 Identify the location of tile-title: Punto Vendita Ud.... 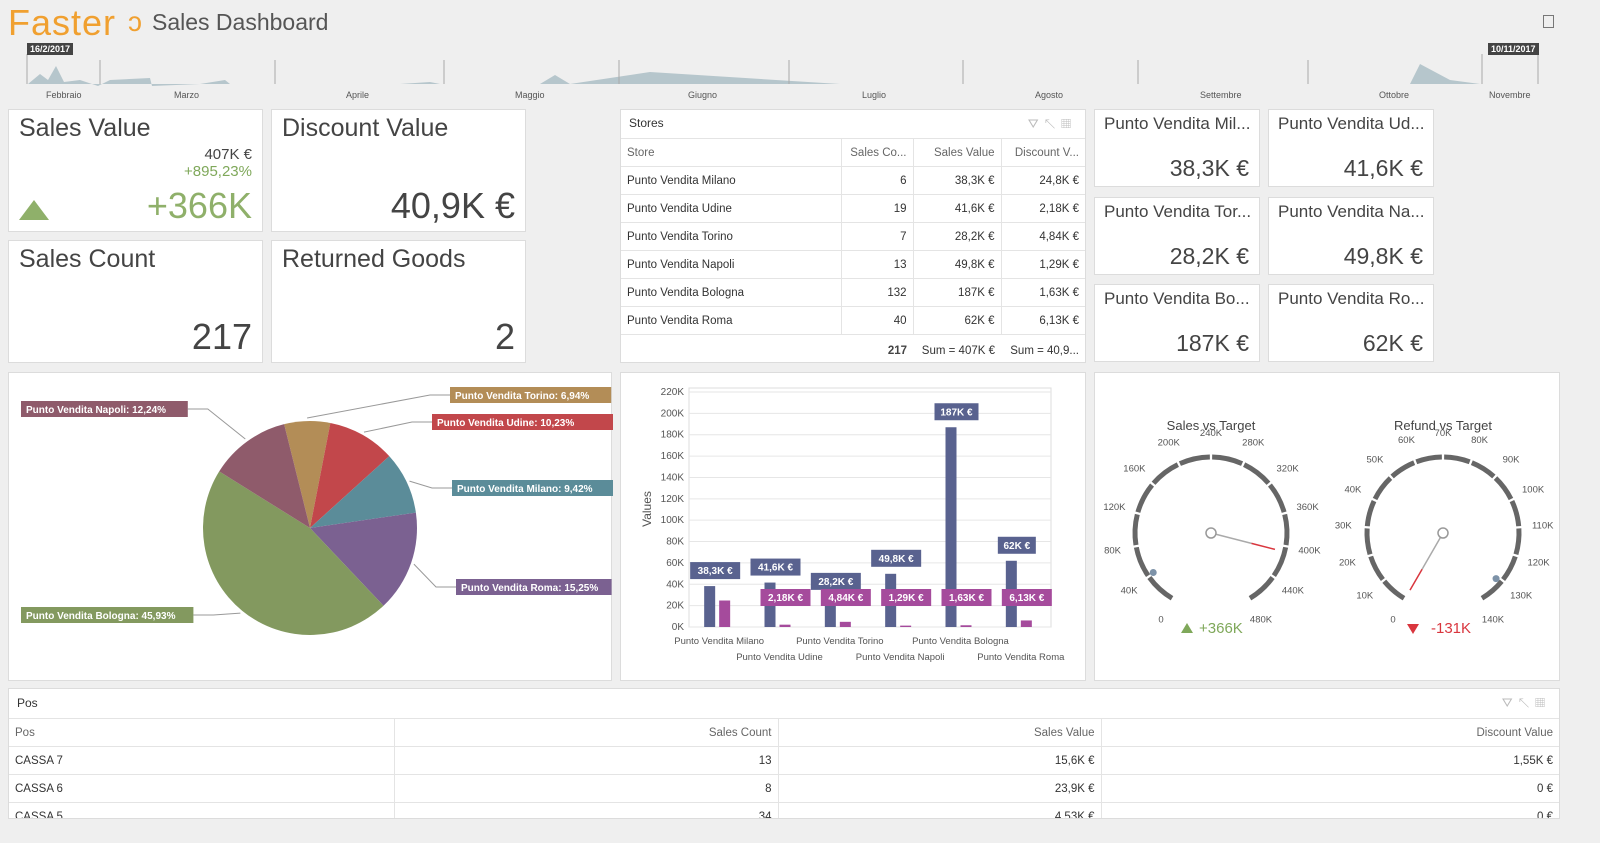
(1351, 123).